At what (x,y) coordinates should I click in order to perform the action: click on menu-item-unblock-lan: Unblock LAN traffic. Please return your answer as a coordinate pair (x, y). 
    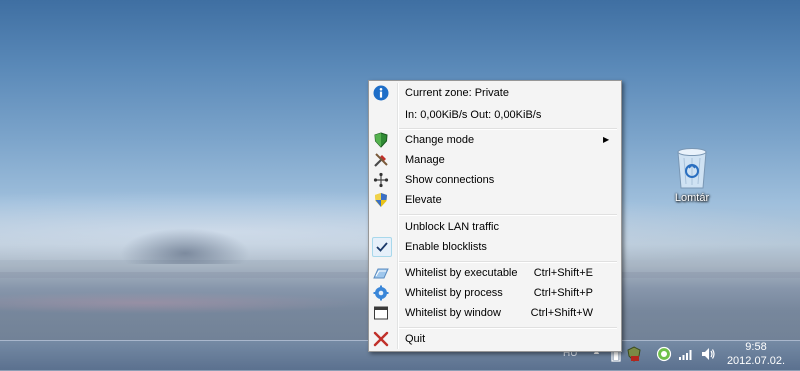
    Looking at the image, I should click on (495, 227).